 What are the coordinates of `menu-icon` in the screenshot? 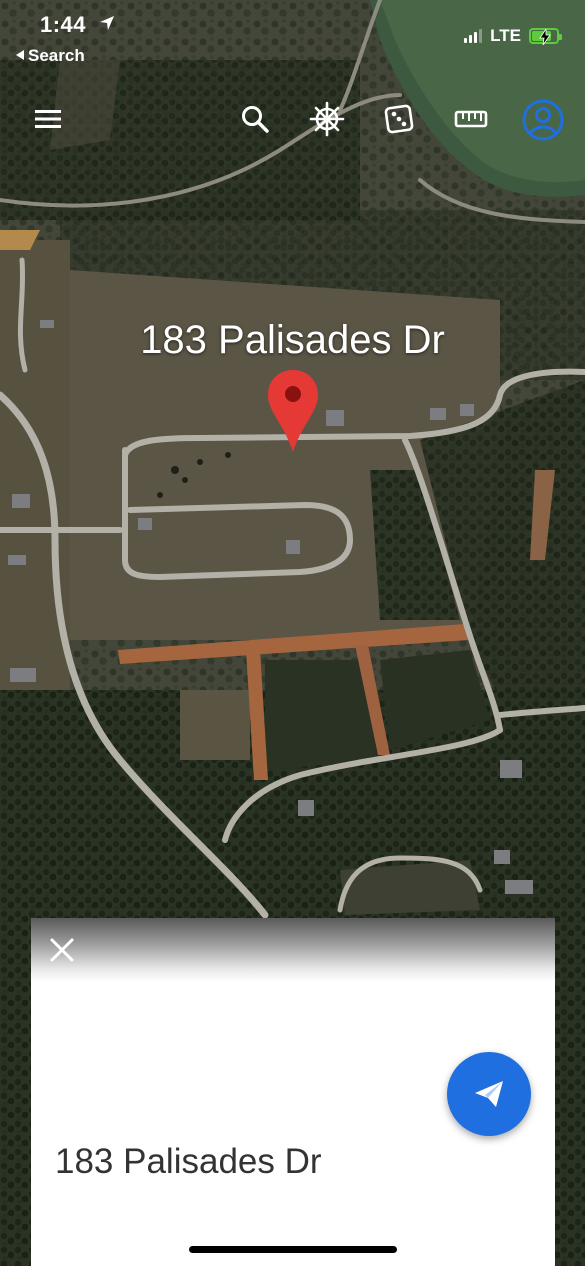 It's located at (48, 119).